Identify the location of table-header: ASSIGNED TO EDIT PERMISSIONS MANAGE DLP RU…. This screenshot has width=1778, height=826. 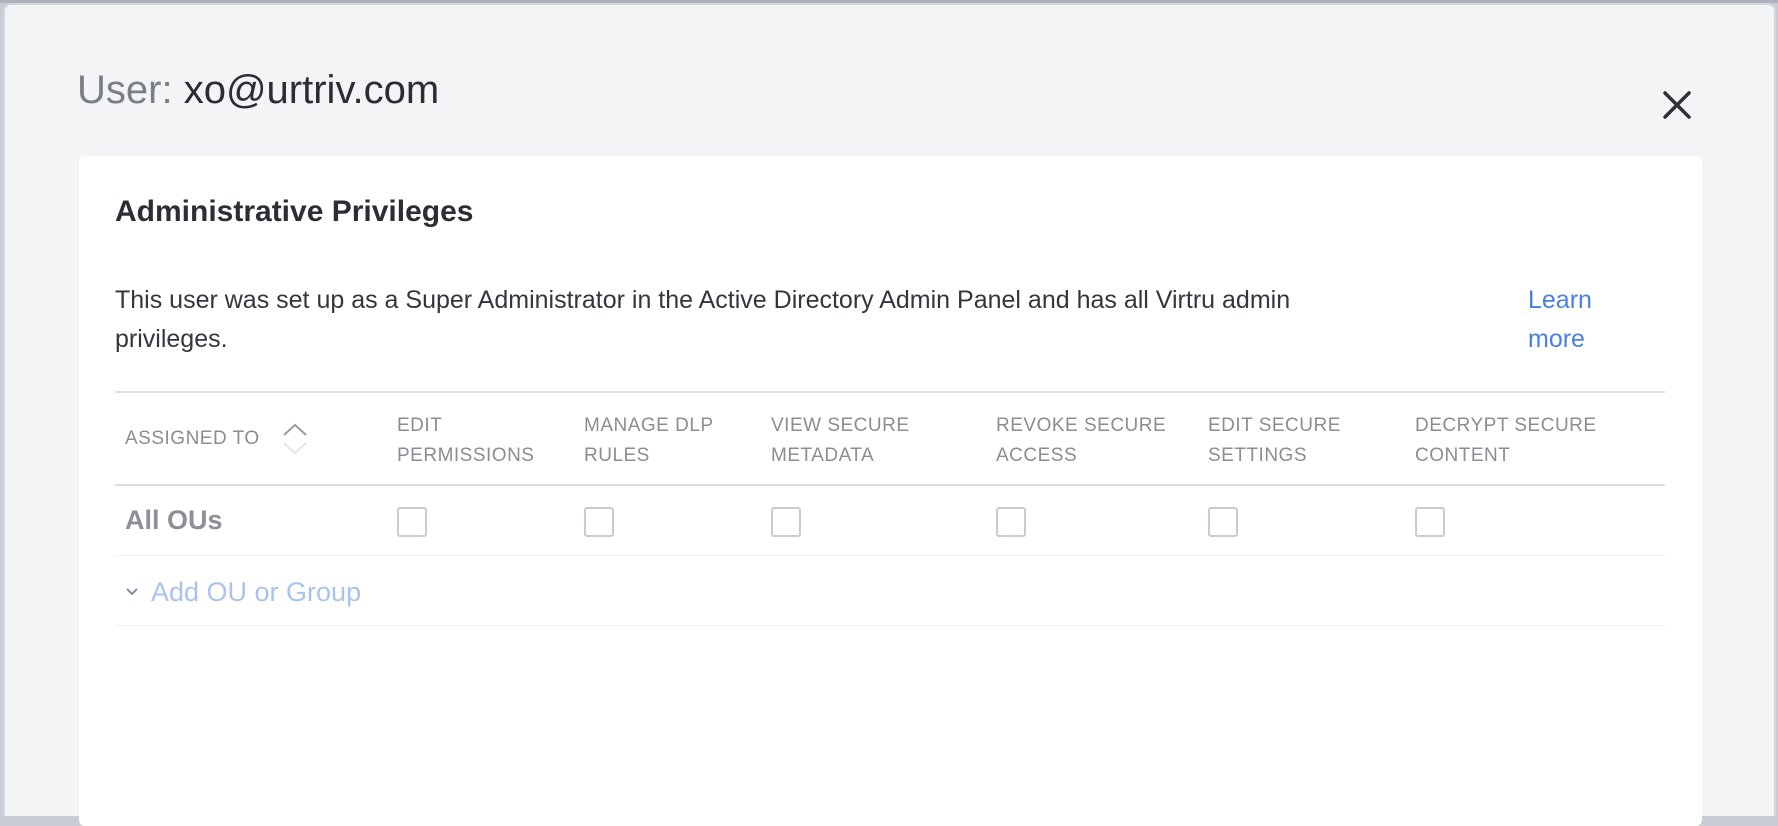
(890, 438).